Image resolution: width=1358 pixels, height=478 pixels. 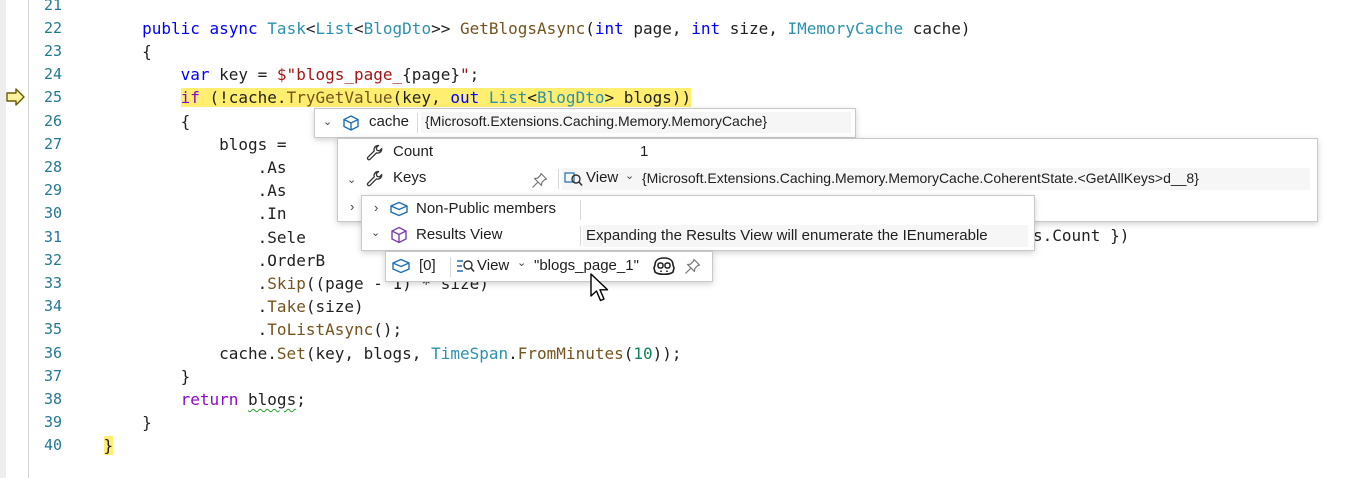 What do you see at coordinates (272, 167) in the screenshot?
I see `code-token: .As` at bounding box center [272, 167].